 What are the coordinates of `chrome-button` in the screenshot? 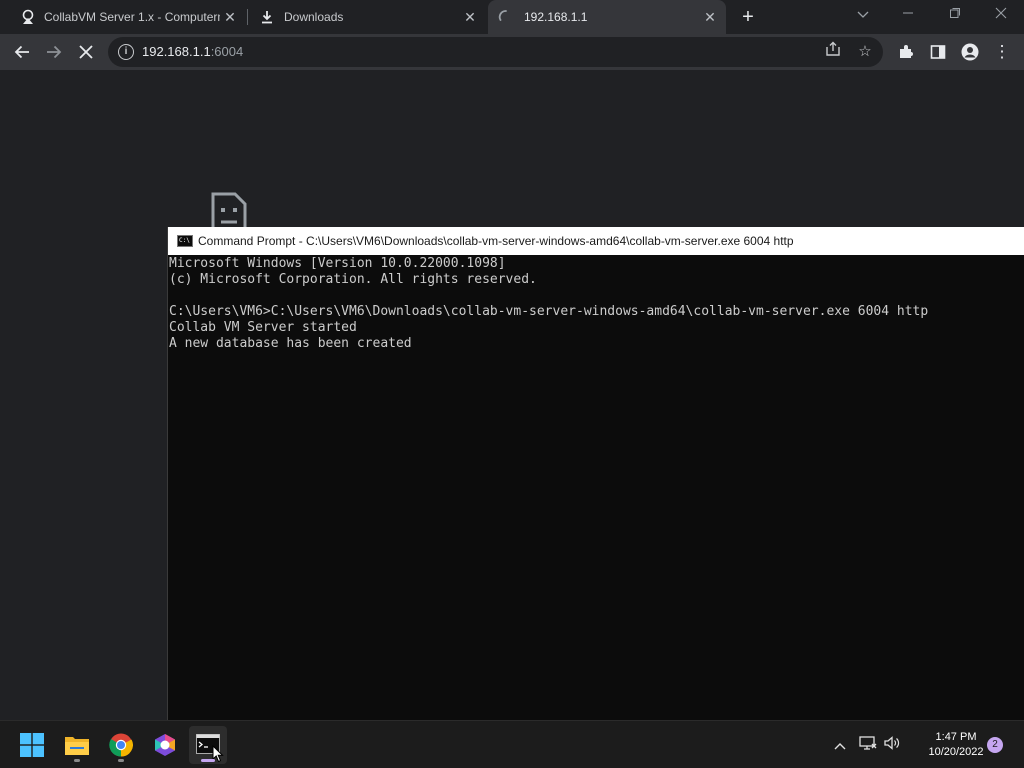 It's located at (121, 745).